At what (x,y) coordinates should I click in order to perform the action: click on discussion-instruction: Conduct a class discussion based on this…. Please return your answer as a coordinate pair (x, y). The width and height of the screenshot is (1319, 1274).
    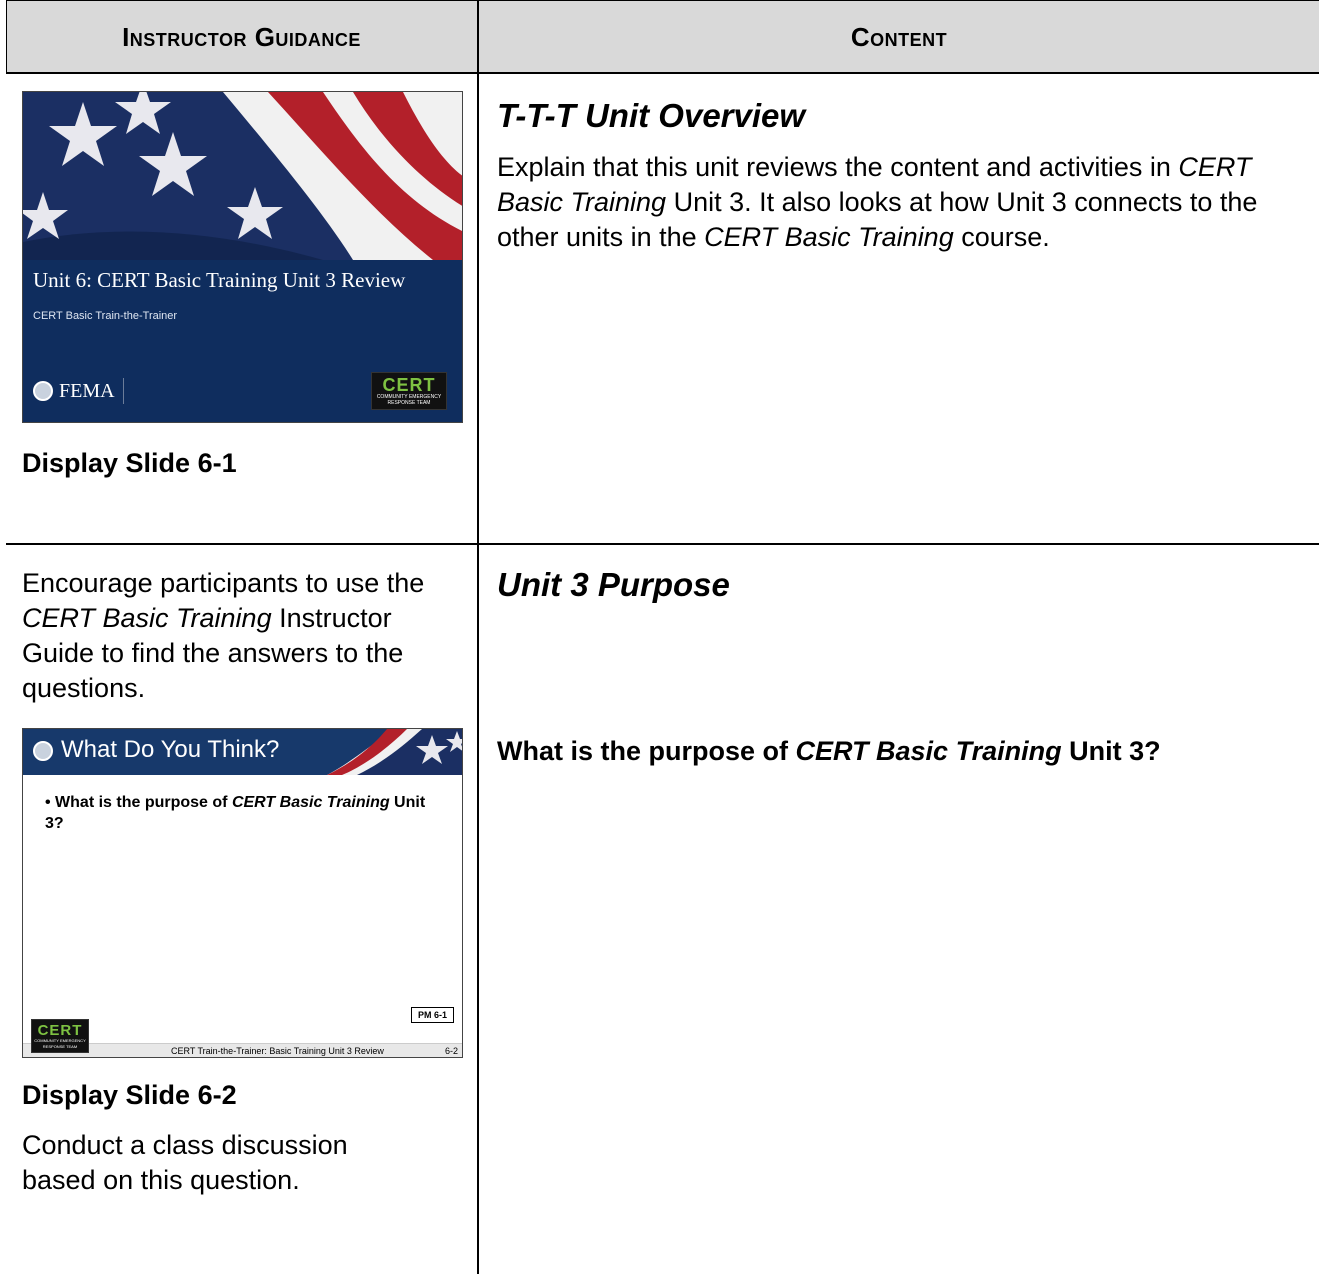
    Looking at the image, I should click on (185, 1162).